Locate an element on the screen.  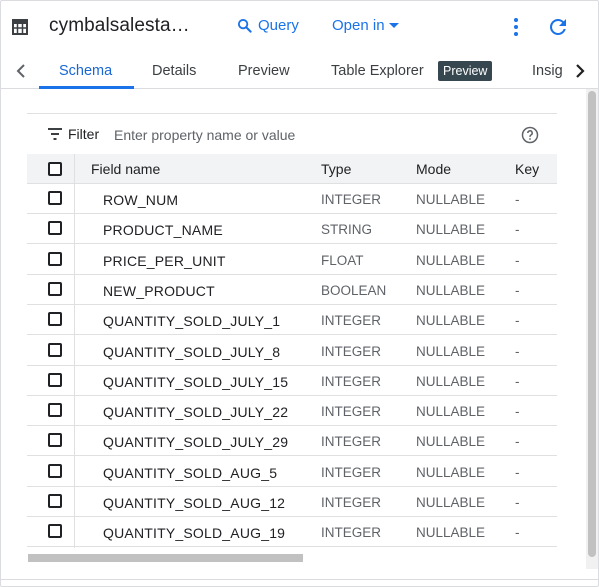
table-row: QUANTITY_SOLD_JULY_8 INTEGER NULLABLE - is located at coordinates (292, 351).